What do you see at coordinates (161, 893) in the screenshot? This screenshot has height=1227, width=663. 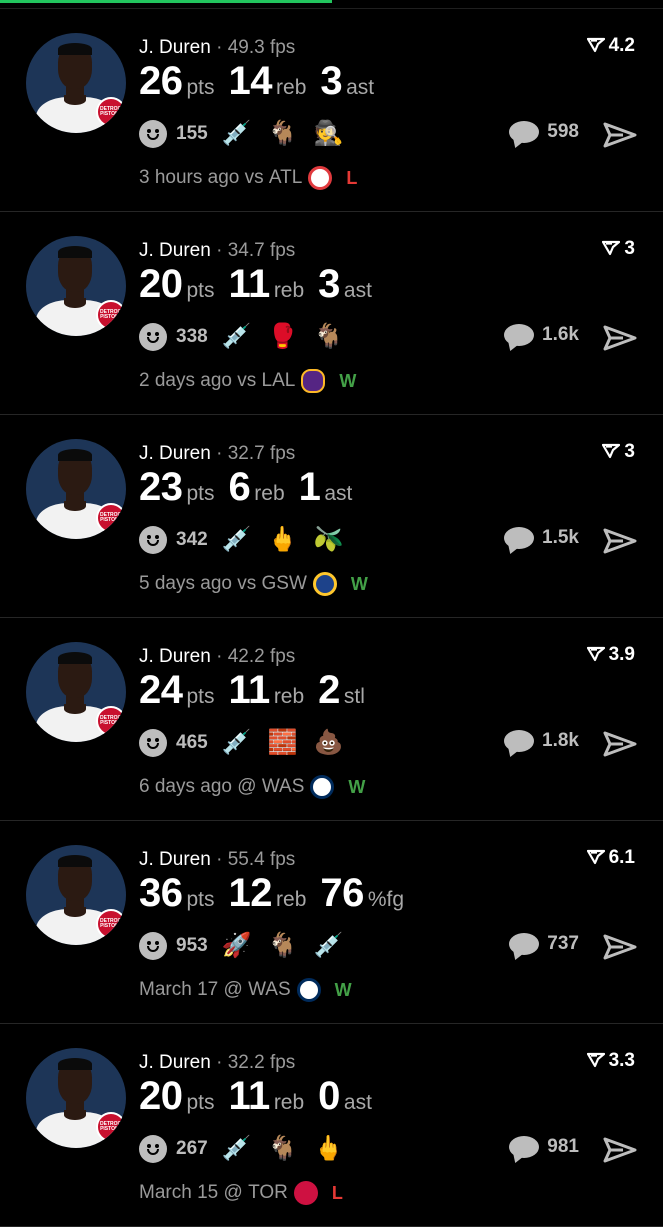 I see `stat-value: 36` at bounding box center [161, 893].